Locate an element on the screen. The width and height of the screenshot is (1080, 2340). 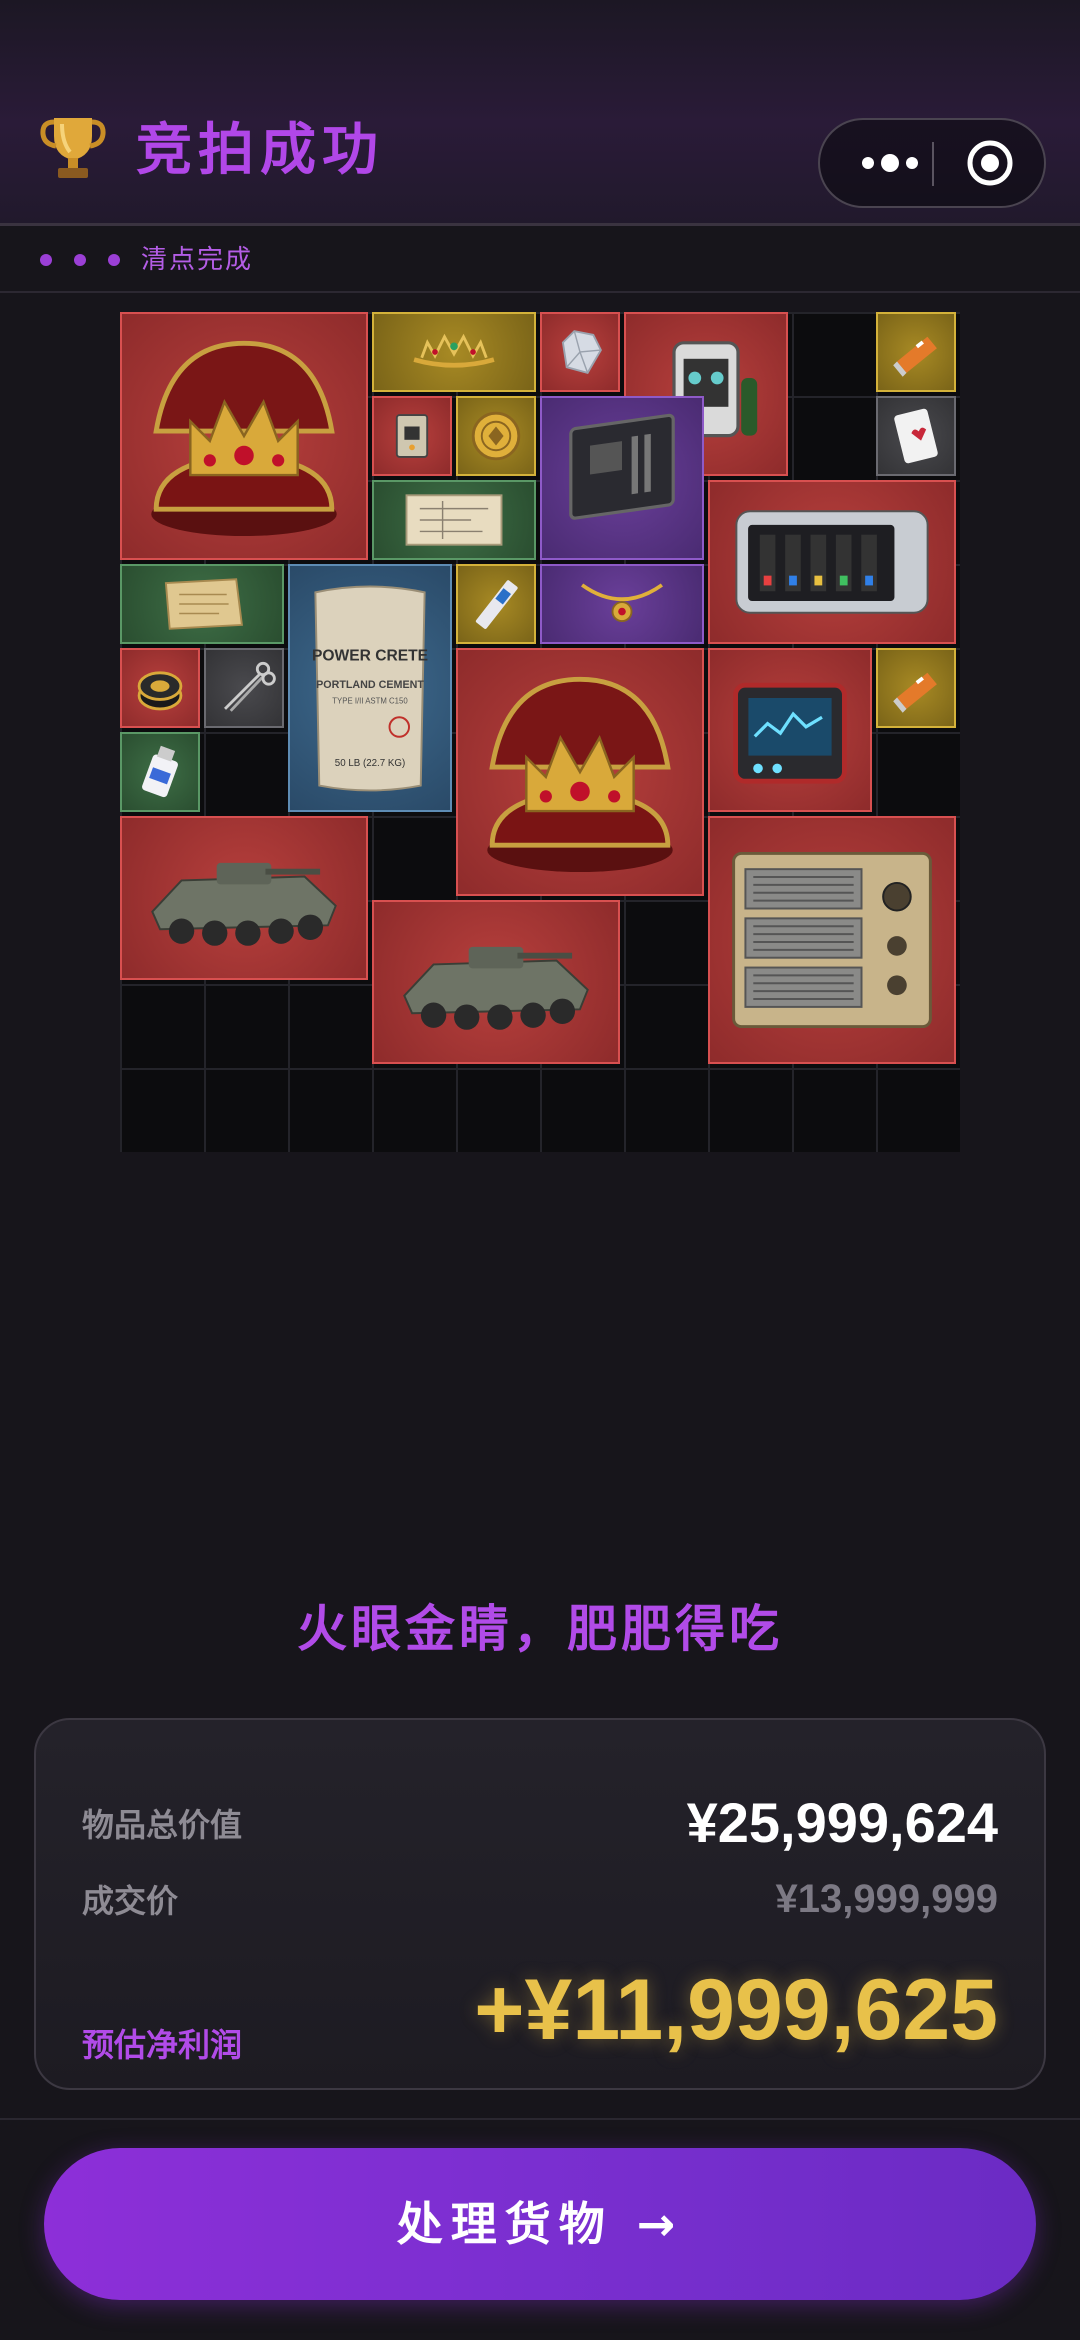
military-power-unit-item is located at coordinates (832, 940).